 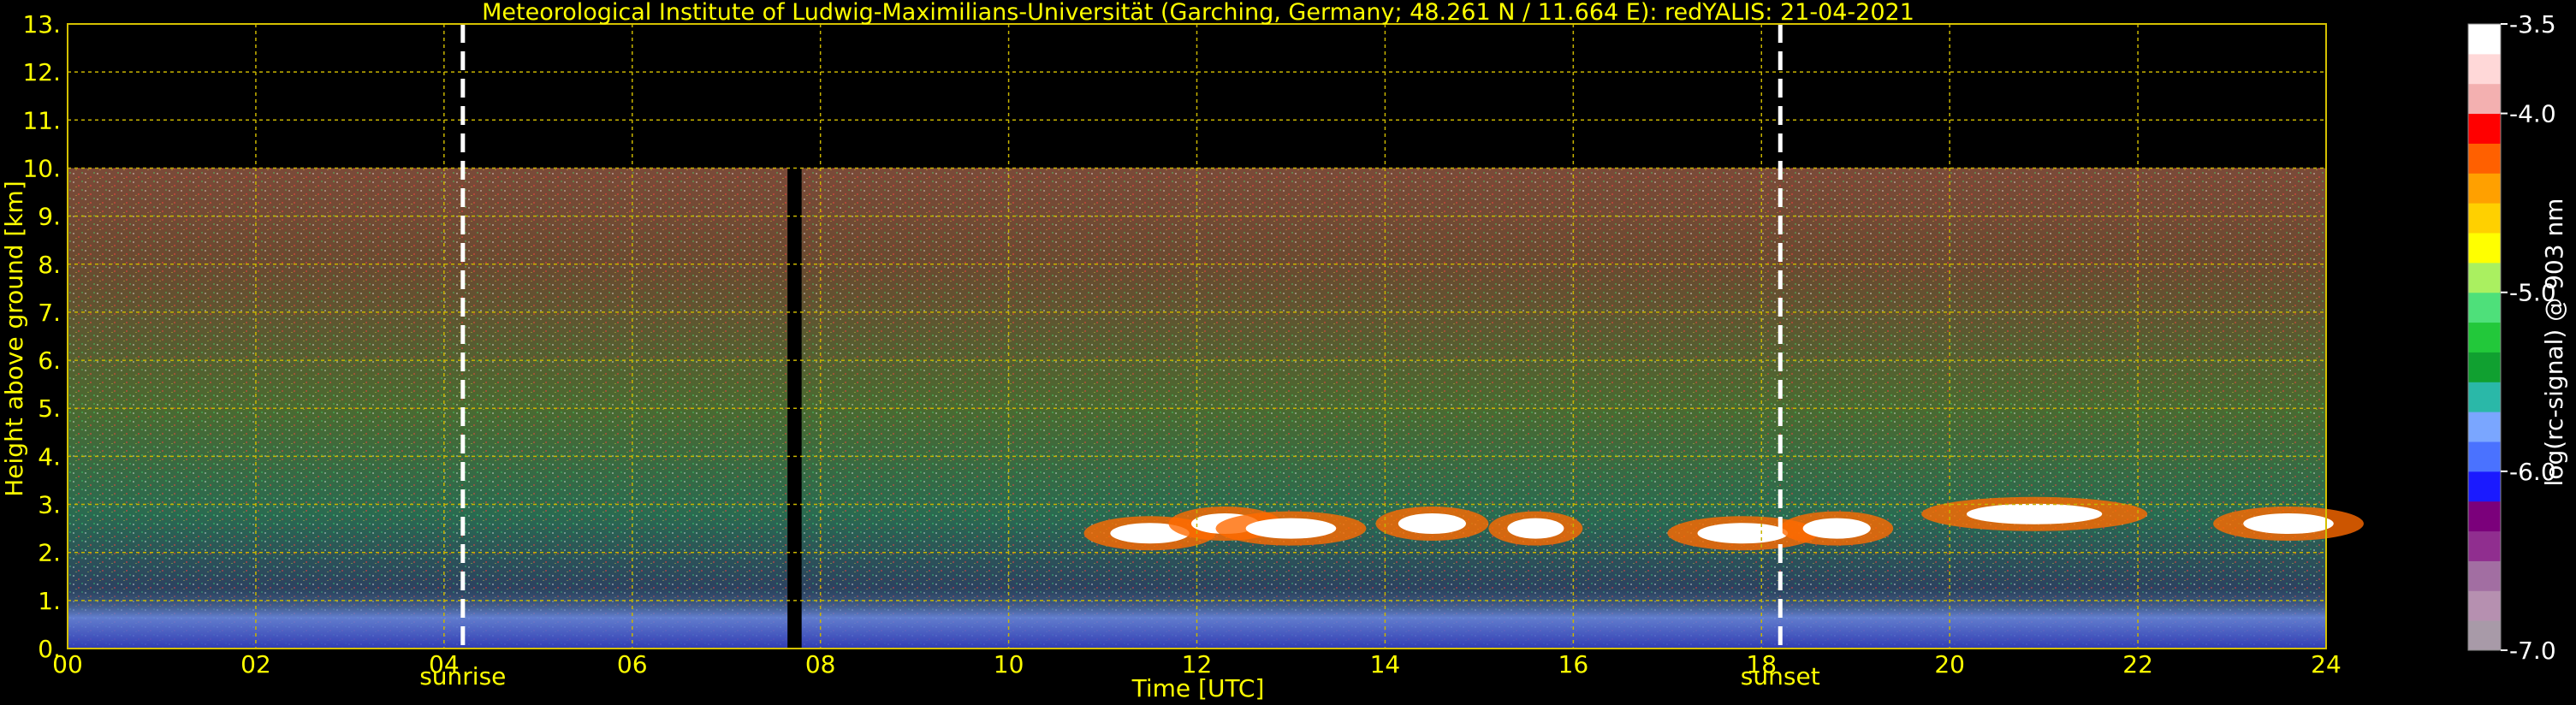 I want to click on colorbar-label: log(rc-signal) @ 903 nm, so click(x=2554, y=342).